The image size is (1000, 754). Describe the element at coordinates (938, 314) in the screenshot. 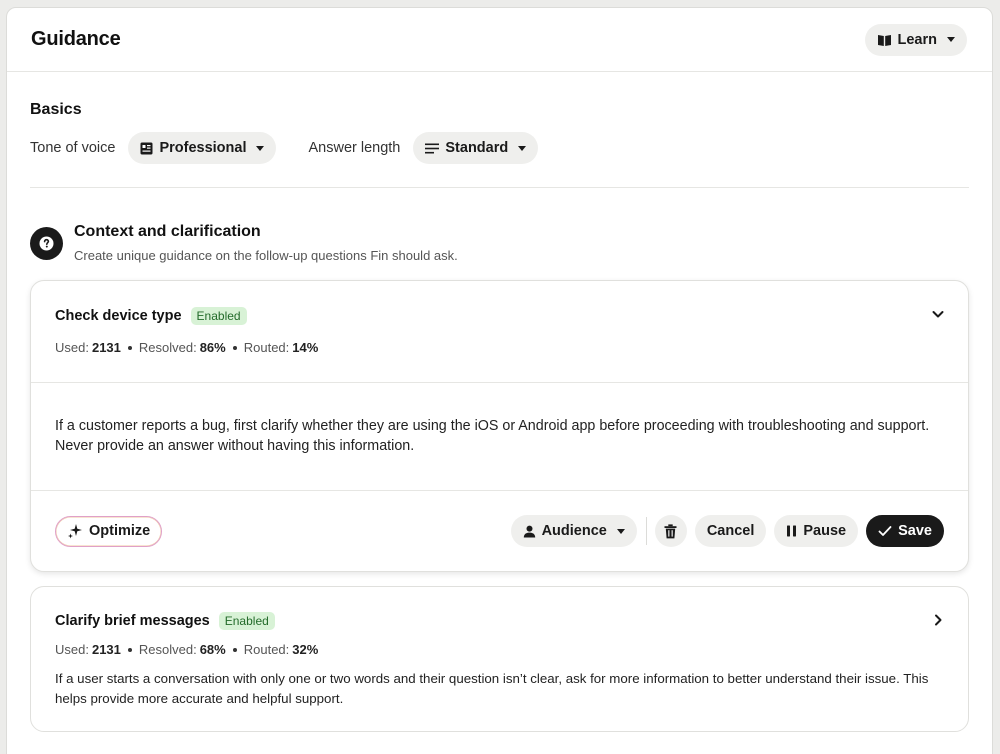

I see `chevron-down-icon` at that location.